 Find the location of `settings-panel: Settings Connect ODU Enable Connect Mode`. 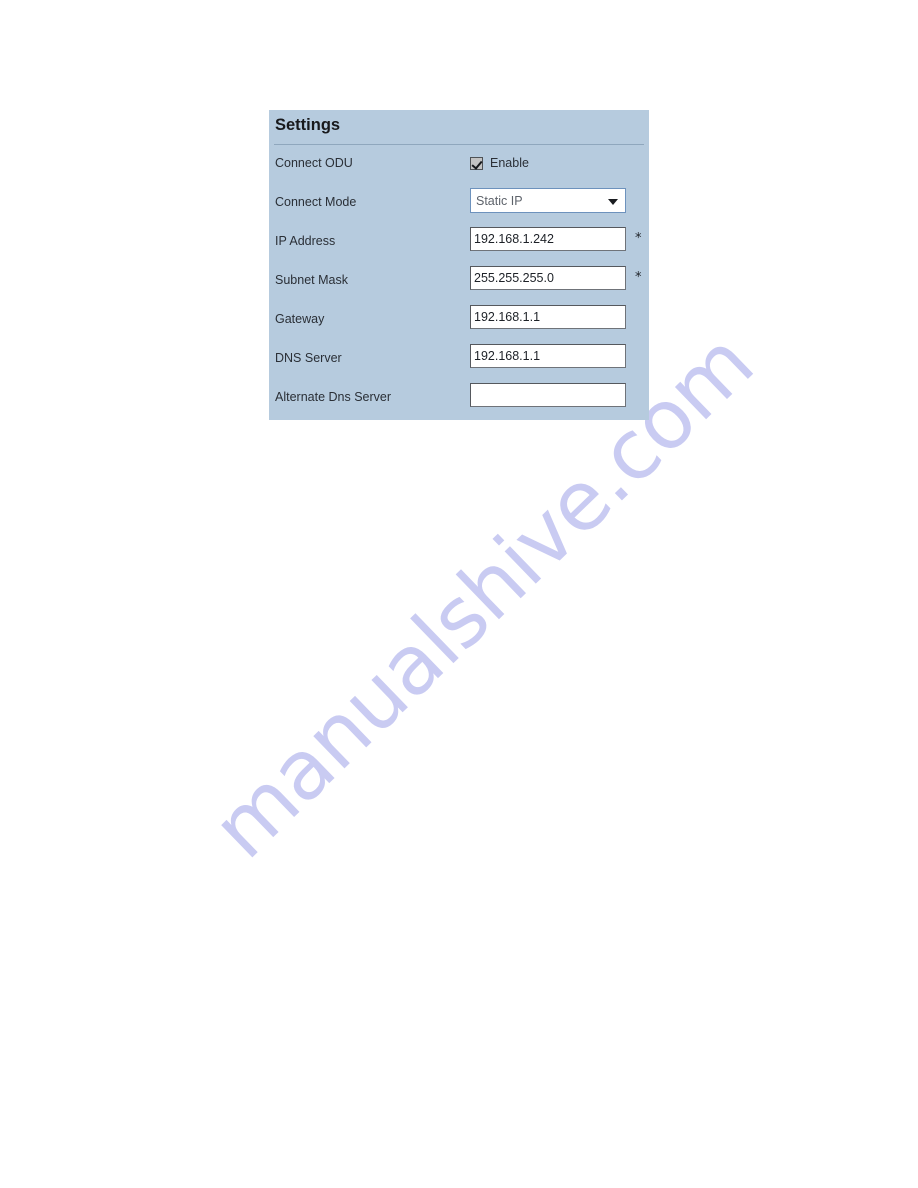

settings-panel: Settings Connect ODU Enable Connect Mode is located at coordinates (459, 265).